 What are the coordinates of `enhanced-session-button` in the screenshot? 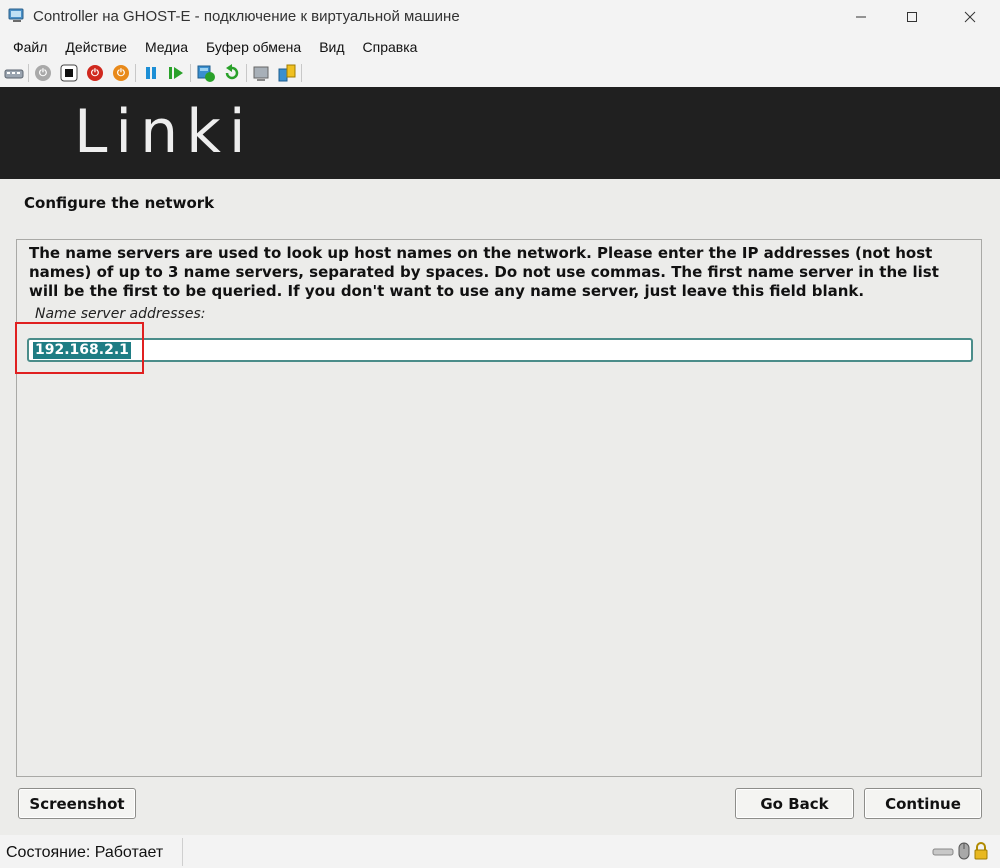 It's located at (262, 73).